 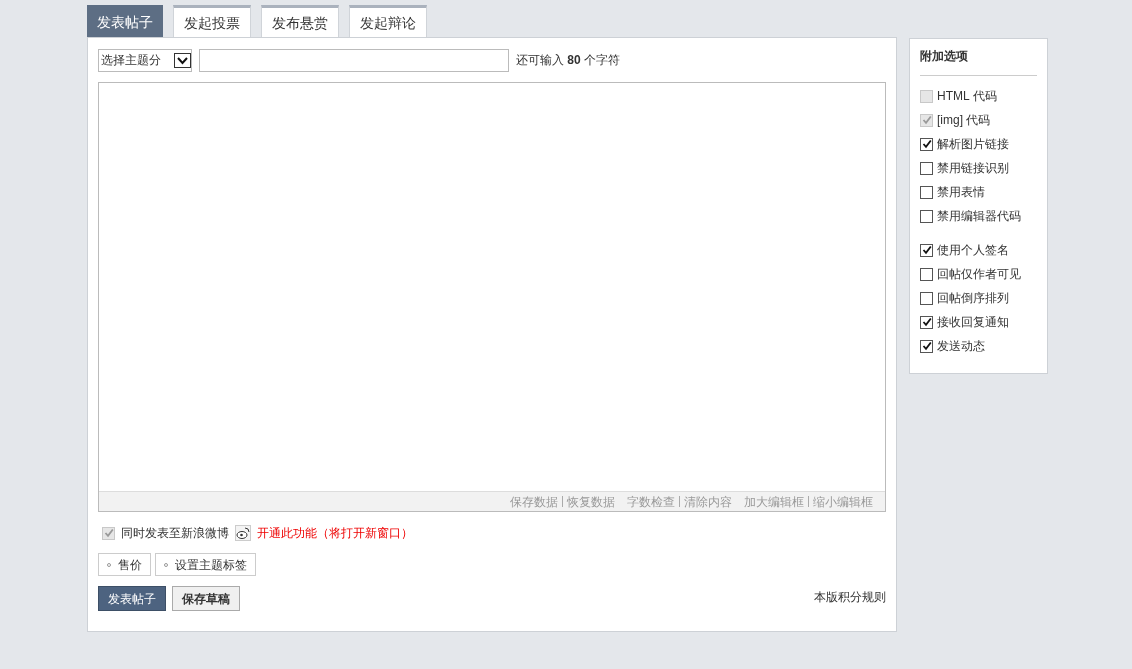 I want to click on extra-option-button: 售价, so click(x=124, y=564).